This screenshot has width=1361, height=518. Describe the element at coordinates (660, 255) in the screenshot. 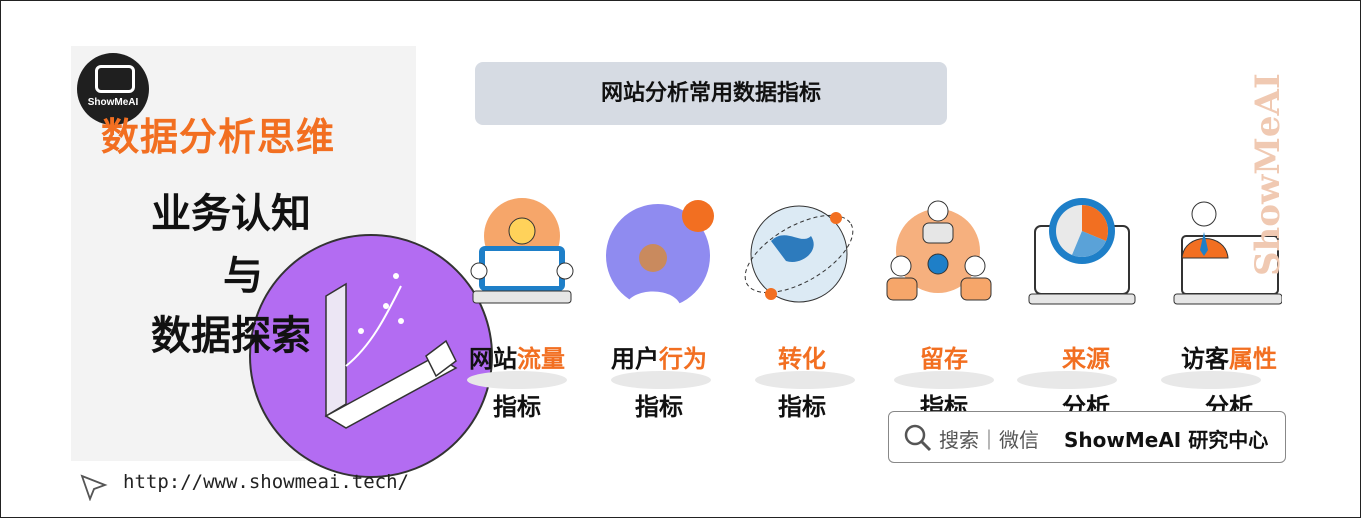

I see `user-avatar-icon` at that location.